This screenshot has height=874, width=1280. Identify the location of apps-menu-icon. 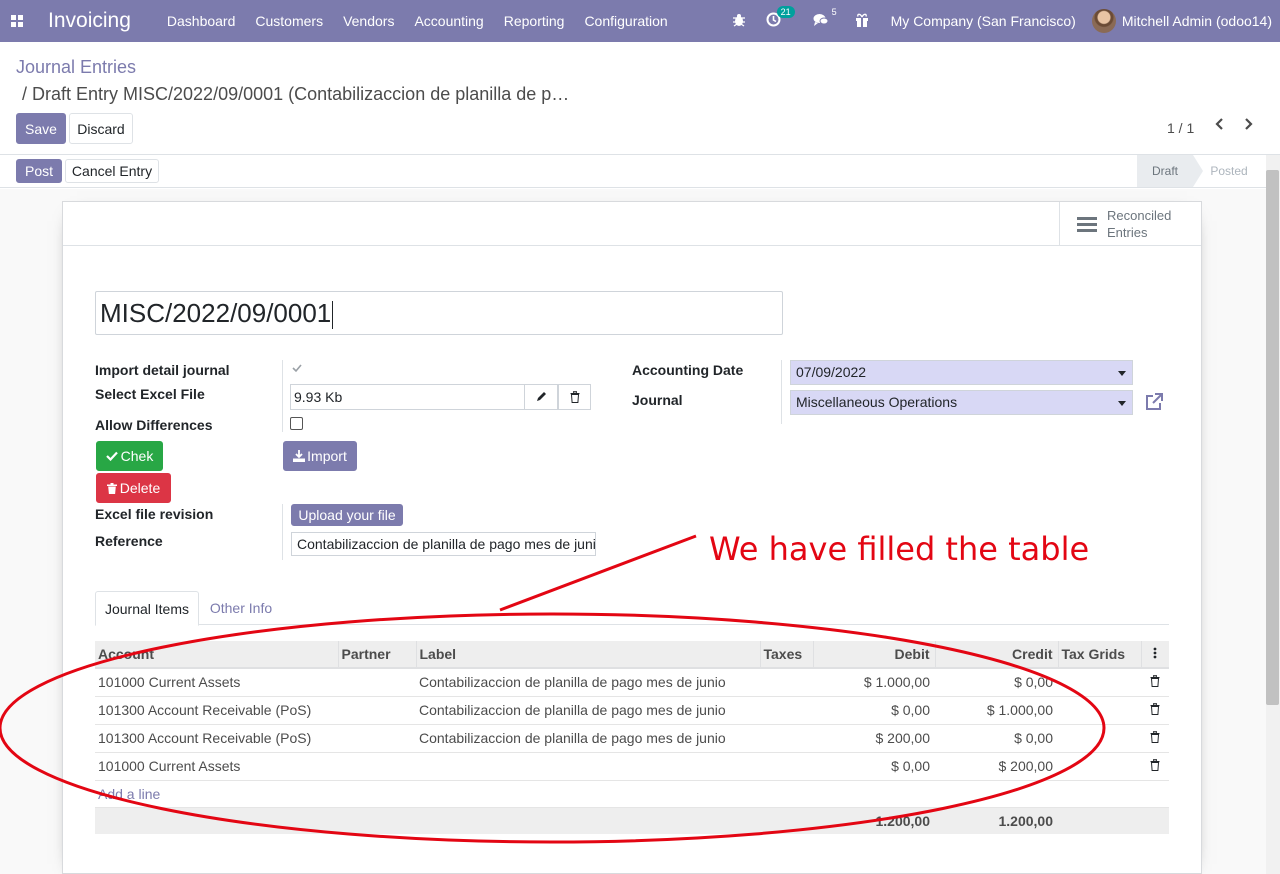
(17, 21).